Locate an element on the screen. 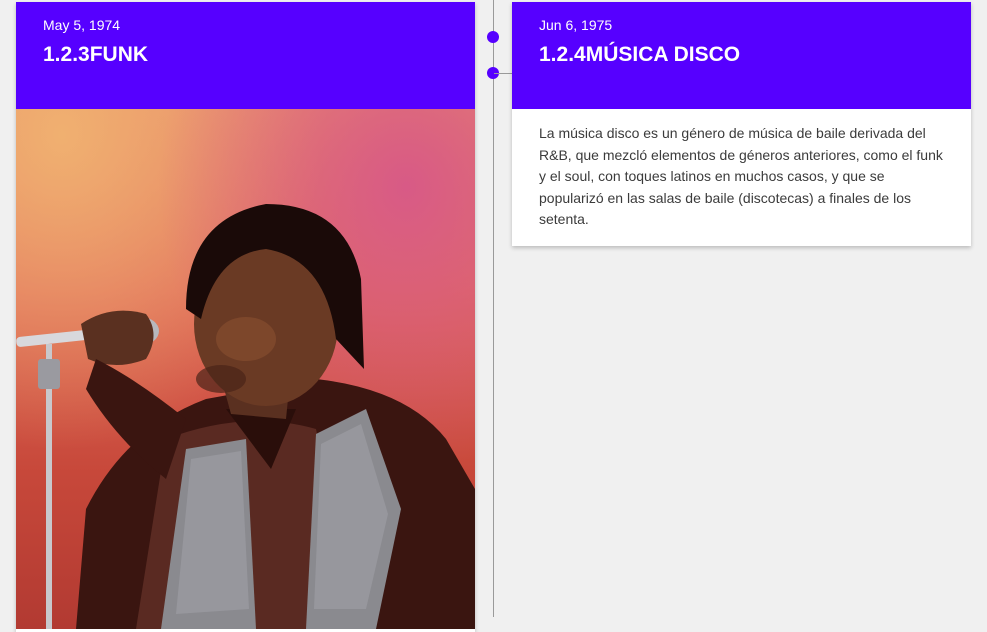  timeline-dot-disco is located at coordinates (493, 37).